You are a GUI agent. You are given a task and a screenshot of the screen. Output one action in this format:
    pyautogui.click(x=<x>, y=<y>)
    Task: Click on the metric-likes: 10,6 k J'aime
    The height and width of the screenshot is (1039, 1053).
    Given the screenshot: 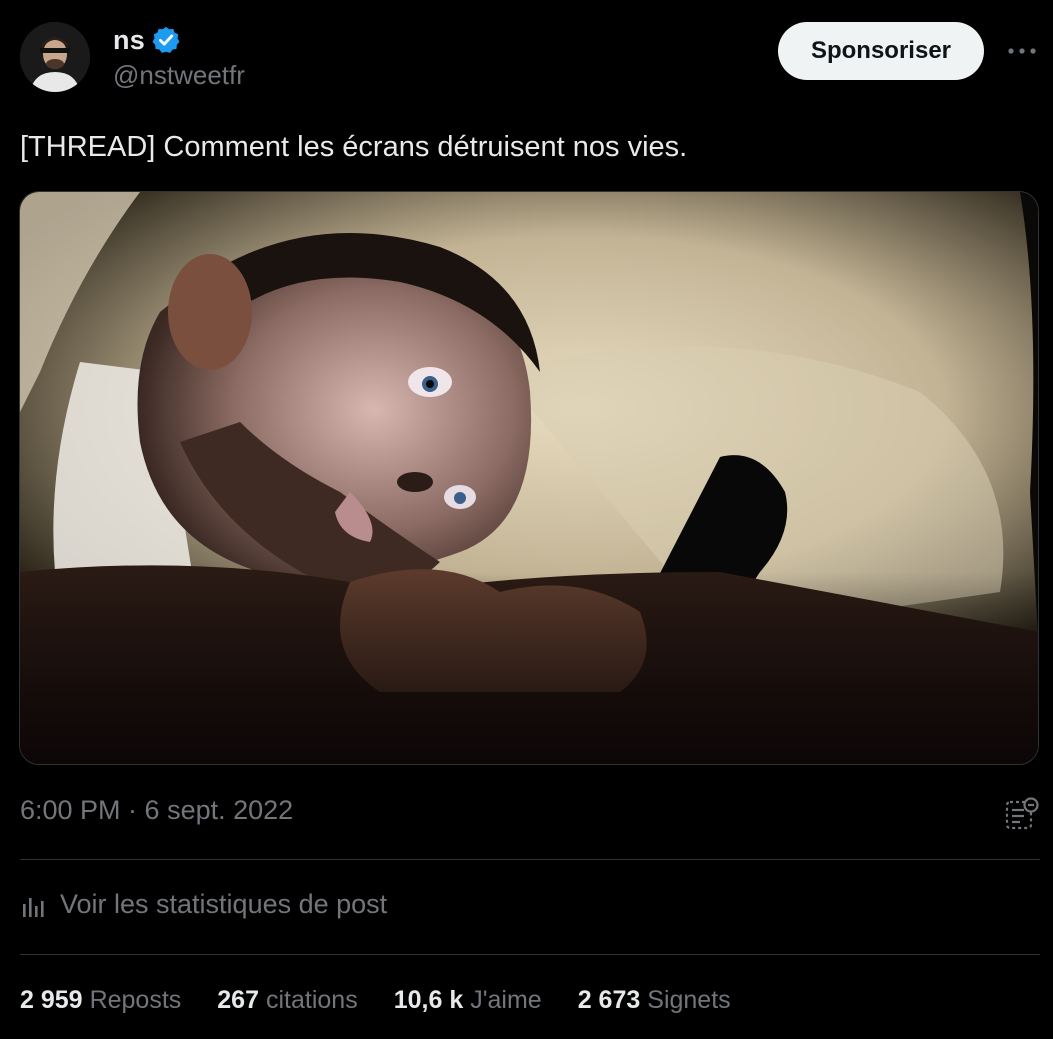 What is the action you would take?
    pyautogui.click(x=468, y=1000)
    